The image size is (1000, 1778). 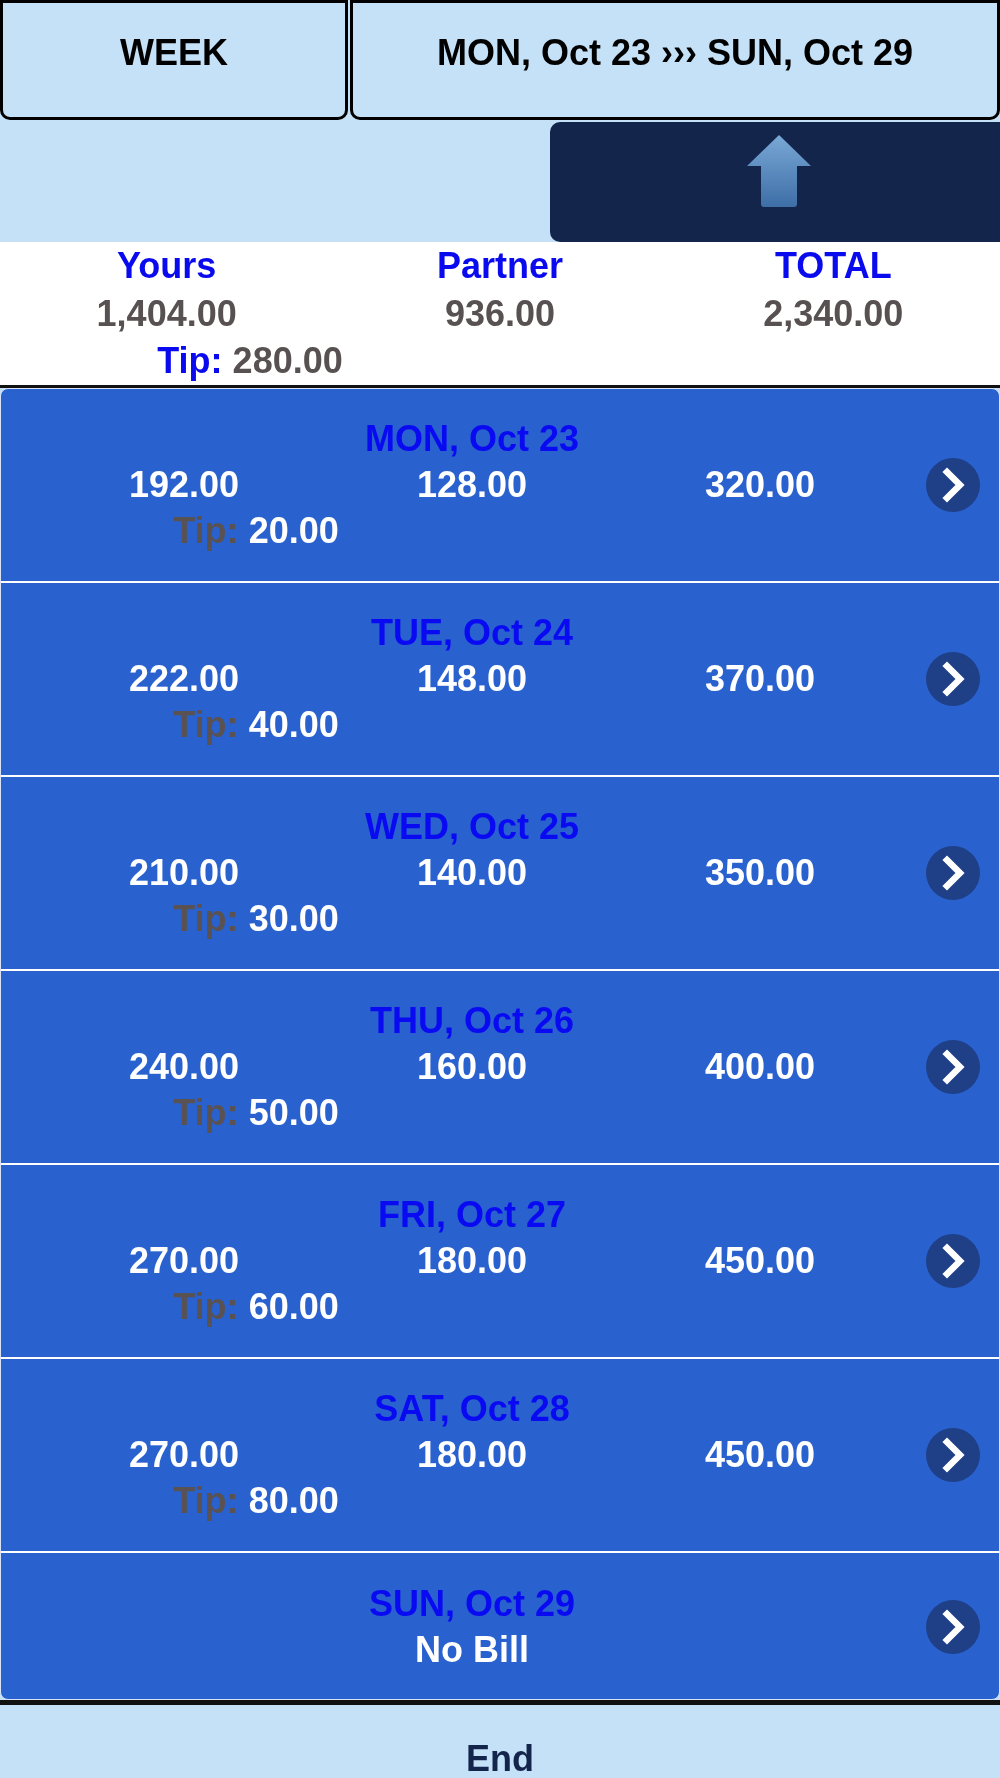 I want to click on total-amount: 370.00, so click(x=760, y=679).